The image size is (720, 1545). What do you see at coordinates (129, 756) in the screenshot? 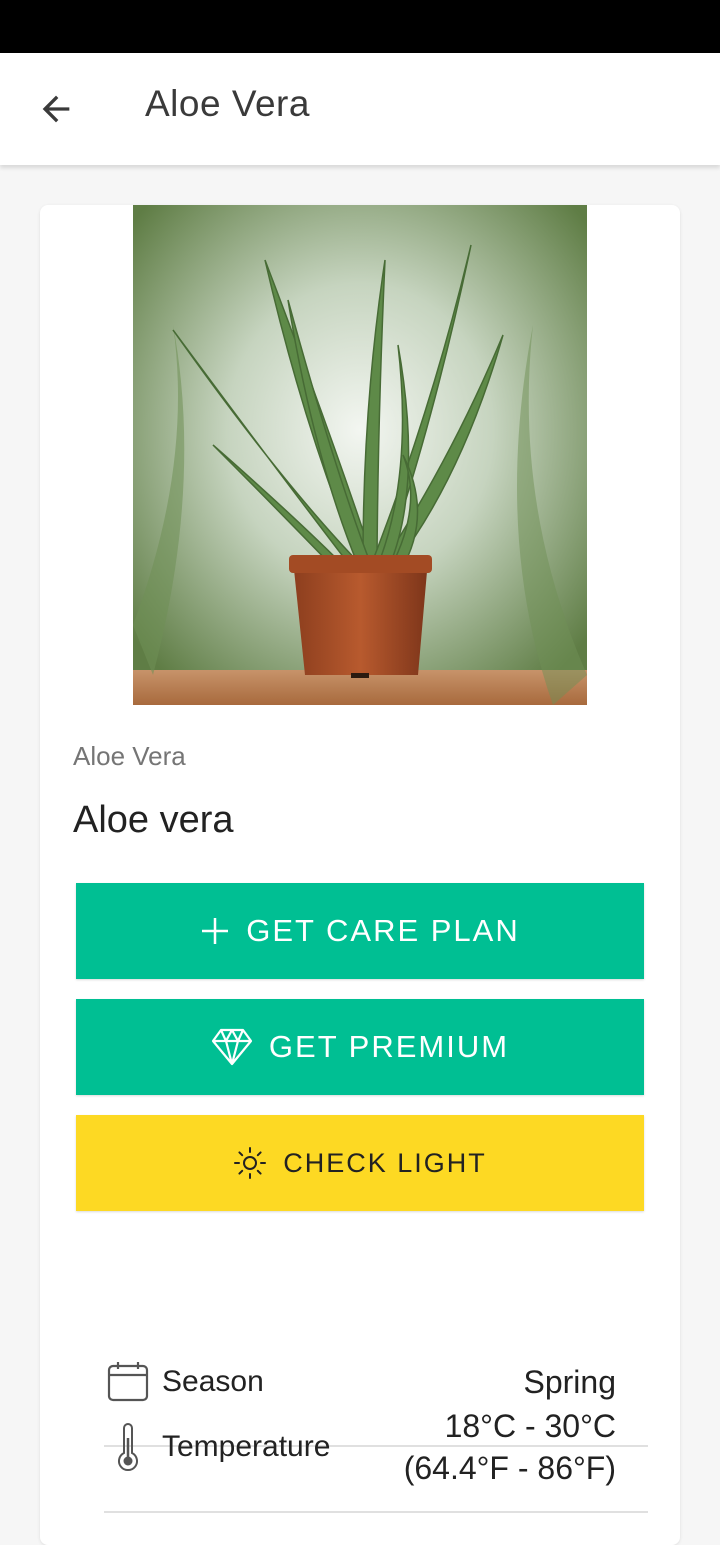
I see `plant-common-name: Aloe Vera` at bounding box center [129, 756].